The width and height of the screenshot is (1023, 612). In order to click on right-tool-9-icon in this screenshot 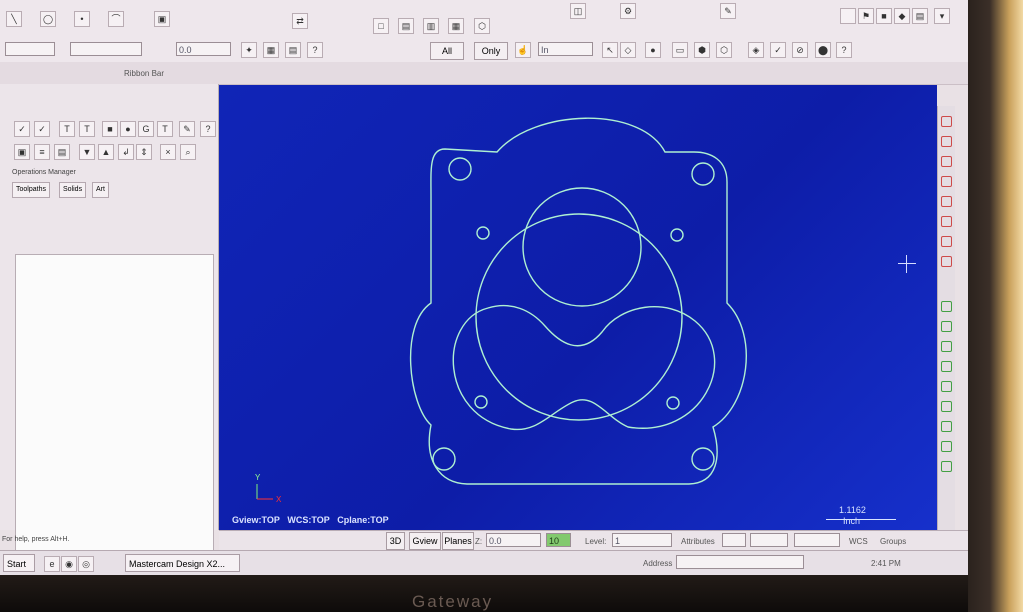, I will do `click(946, 306)`.